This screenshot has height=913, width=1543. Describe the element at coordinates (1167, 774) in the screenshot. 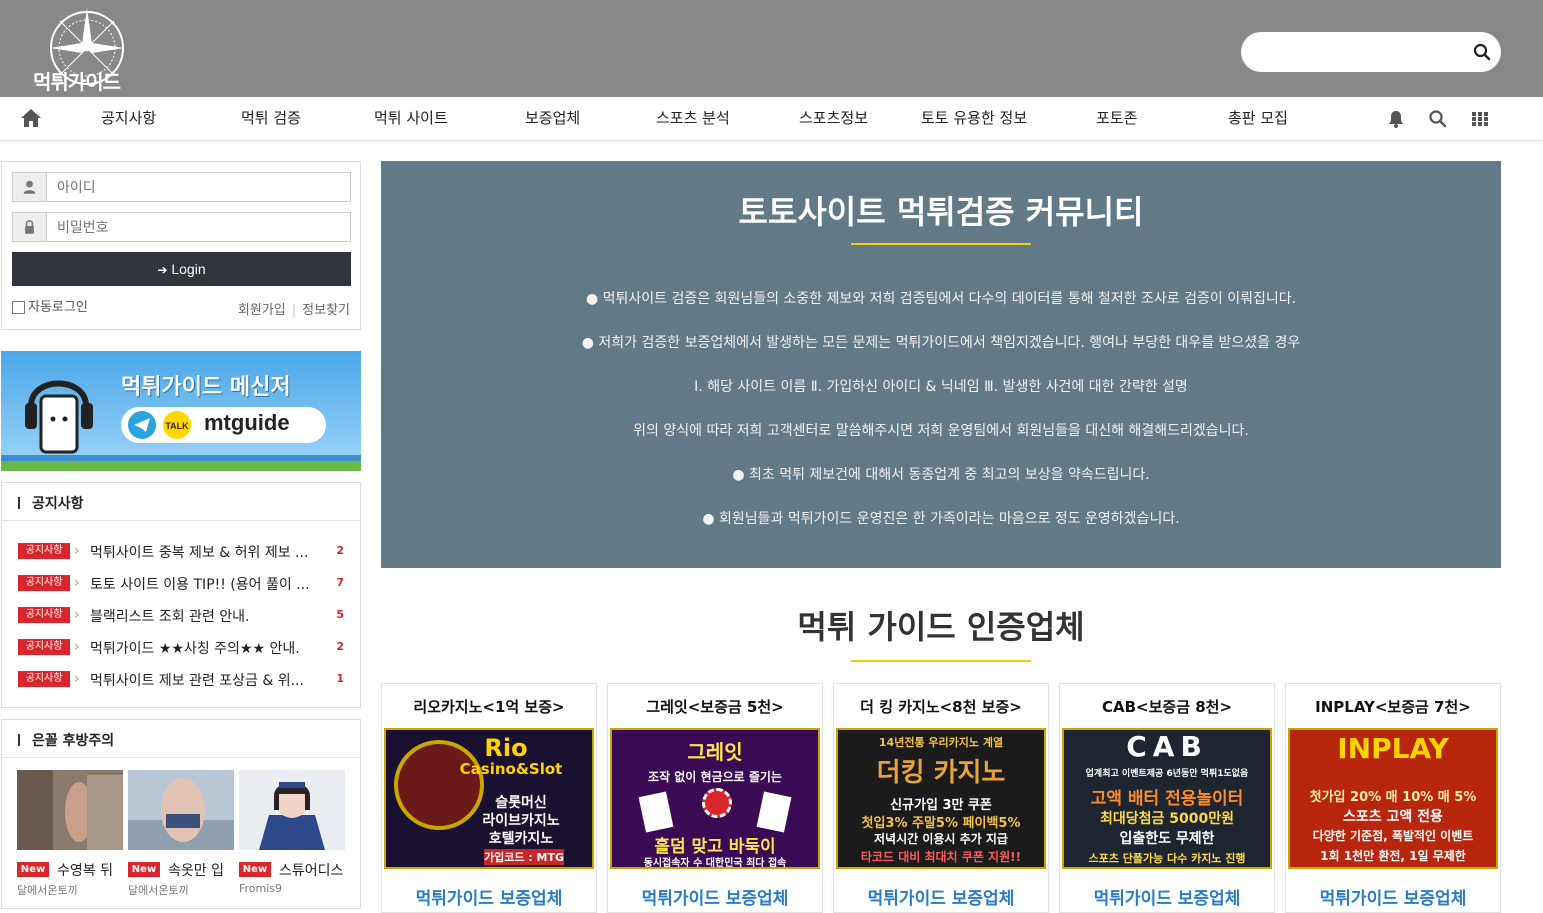

I see `banner-text: 업계최고 이벤트제공 6년동안 먹튀1도없음` at that location.